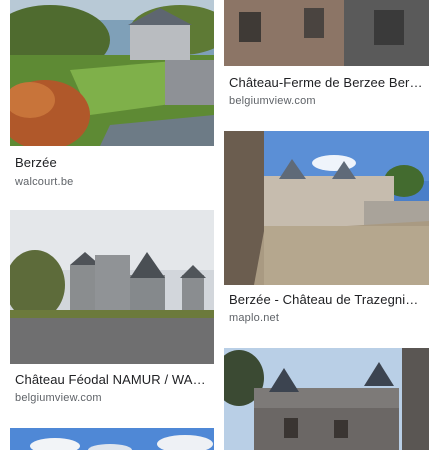 This screenshot has height=450, width=439. What do you see at coordinates (44, 182) in the screenshot?
I see `result-source: walcourt.be` at bounding box center [44, 182].